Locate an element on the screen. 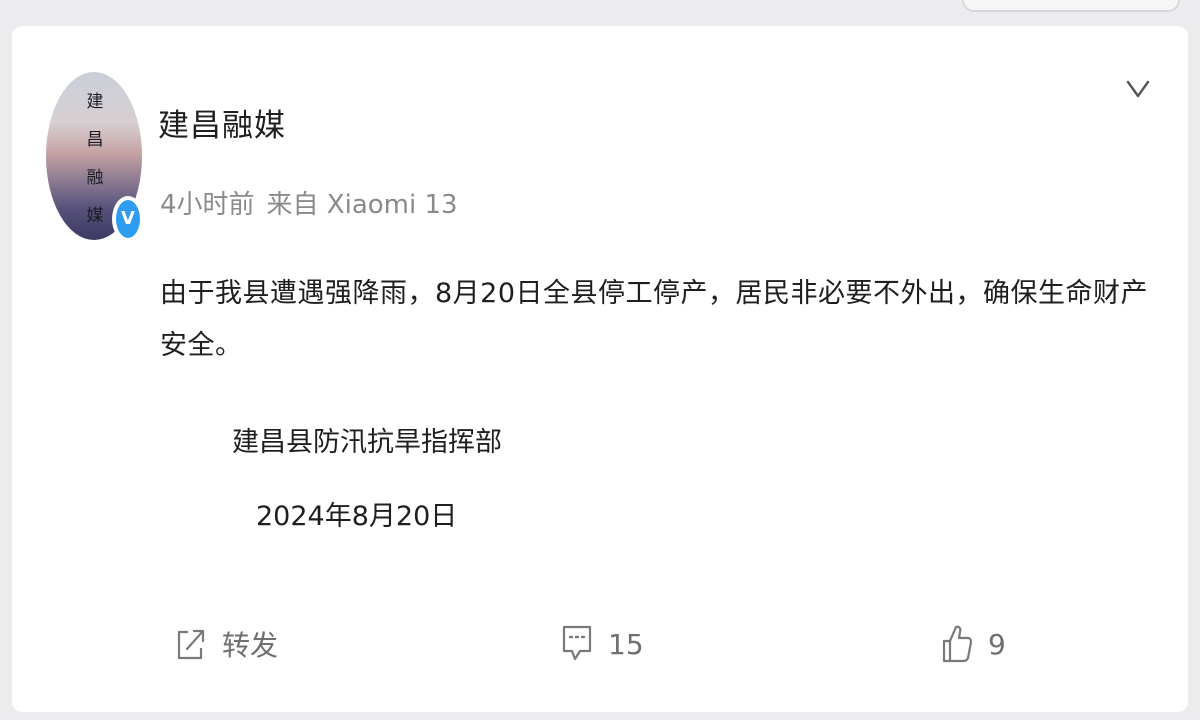 The width and height of the screenshot is (1200, 720). verified-badge-label: V is located at coordinates (128, 219).